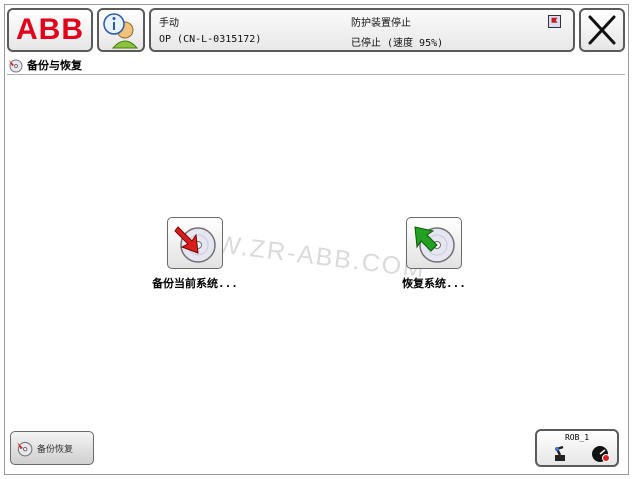 The width and height of the screenshot is (633, 479). I want to click on backup-system-button, so click(195, 243).